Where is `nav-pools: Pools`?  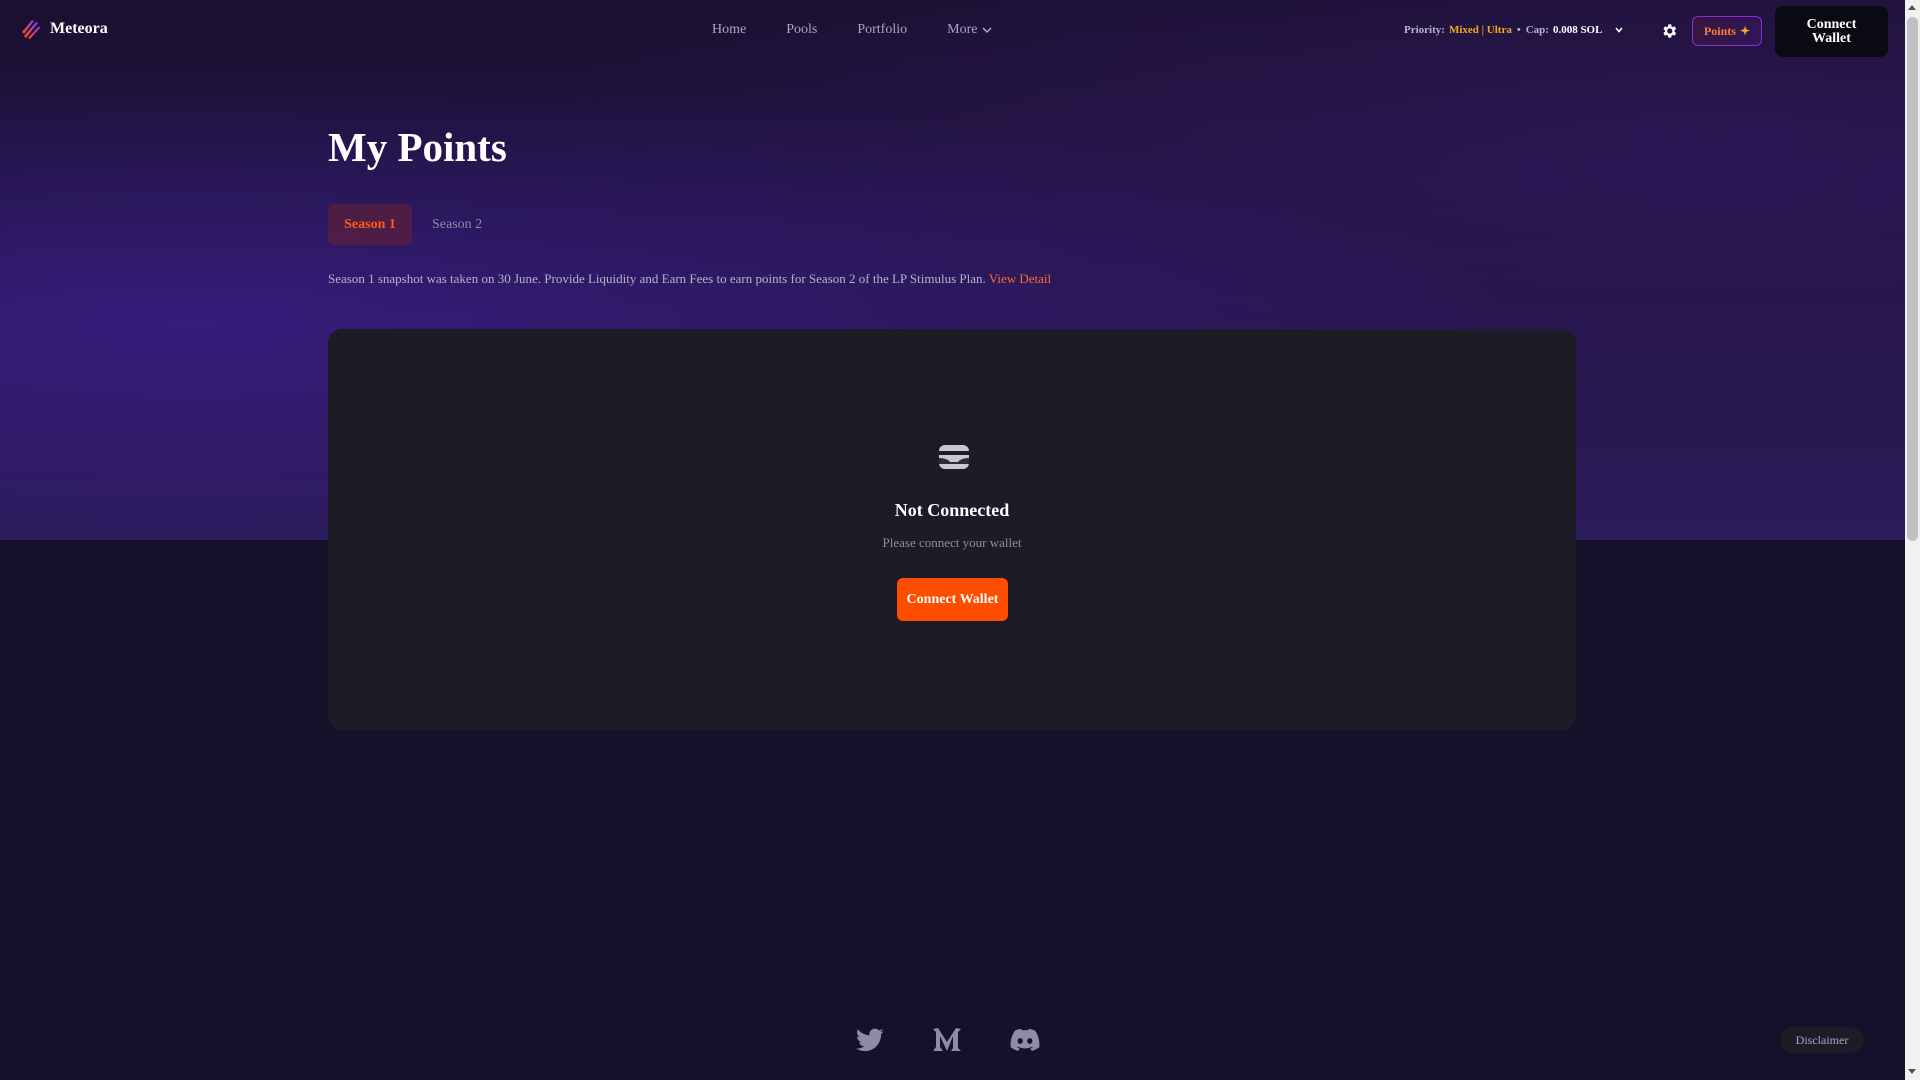
nav-pools: Pools is located at coordinates (801, 30).